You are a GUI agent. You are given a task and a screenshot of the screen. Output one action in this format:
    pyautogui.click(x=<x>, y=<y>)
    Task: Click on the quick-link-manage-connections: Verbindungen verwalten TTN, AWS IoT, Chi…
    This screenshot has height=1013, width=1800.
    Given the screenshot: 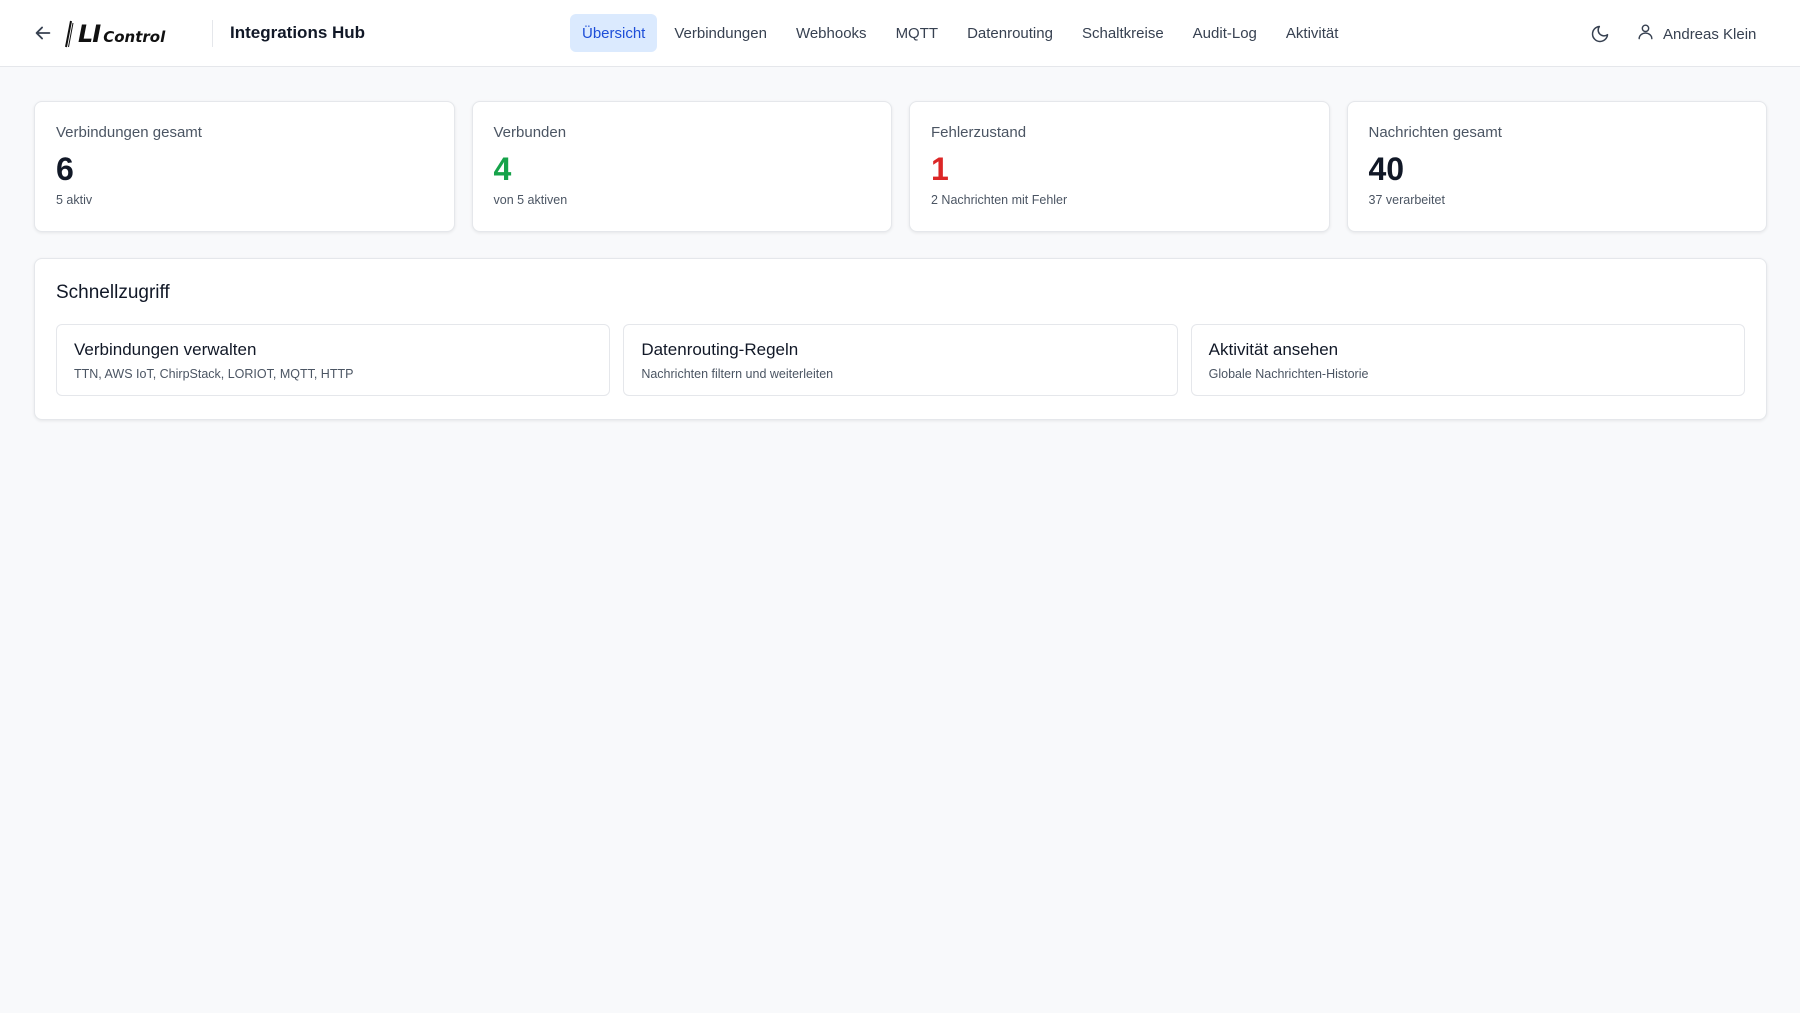 What is the action you would take?
    pyautogui.click(x=333, y=360)
    